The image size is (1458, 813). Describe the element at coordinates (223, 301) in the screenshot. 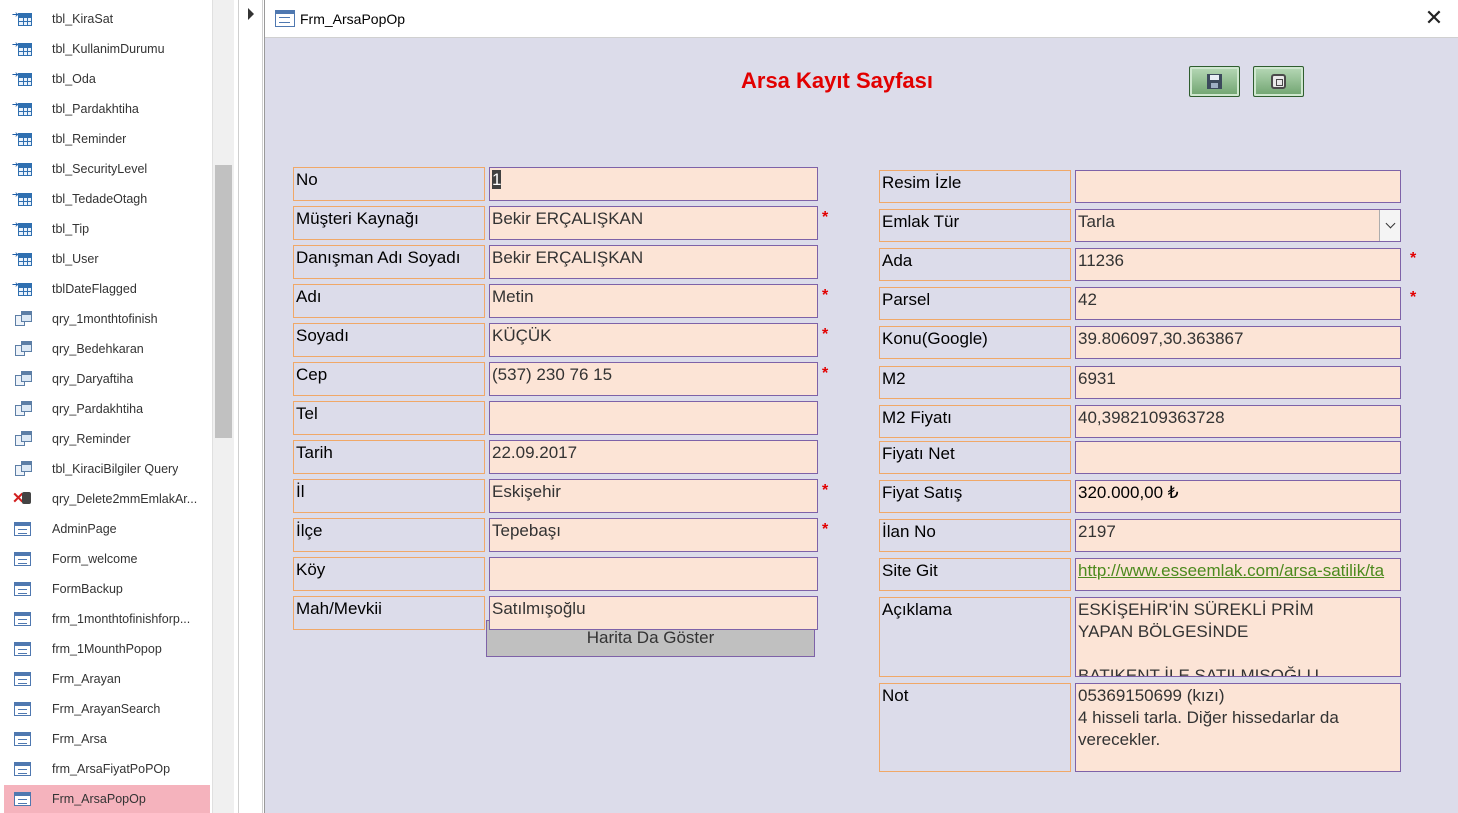

I see `scrollbar-thumb` at that location.